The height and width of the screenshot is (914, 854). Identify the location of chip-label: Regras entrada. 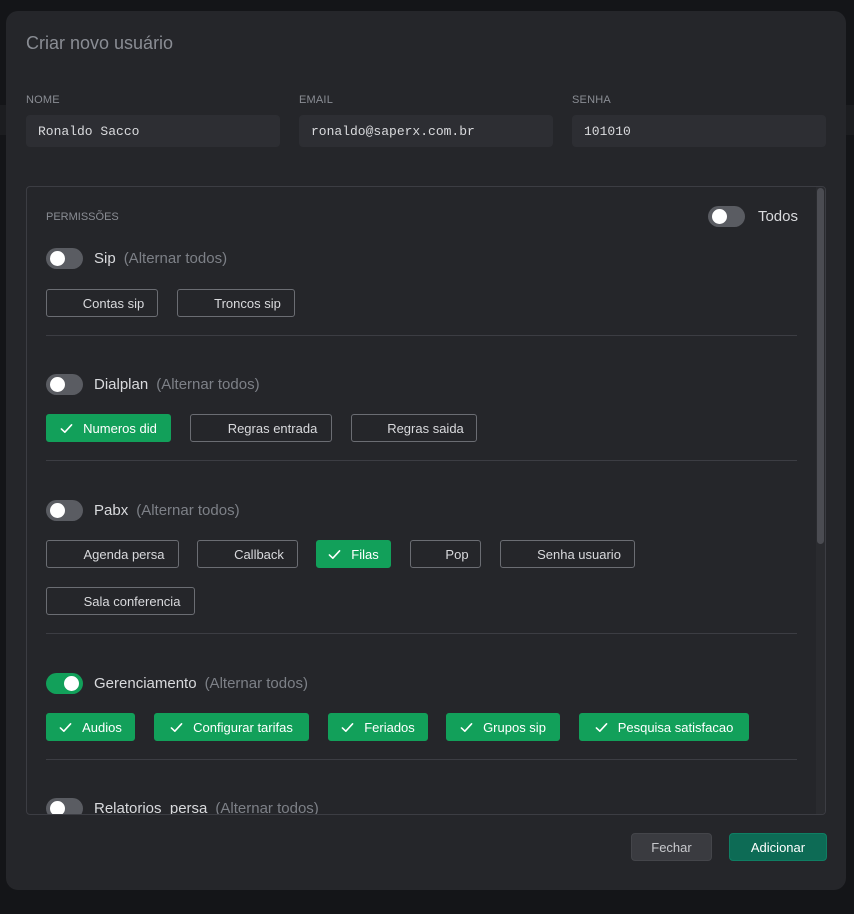
(272, 428).